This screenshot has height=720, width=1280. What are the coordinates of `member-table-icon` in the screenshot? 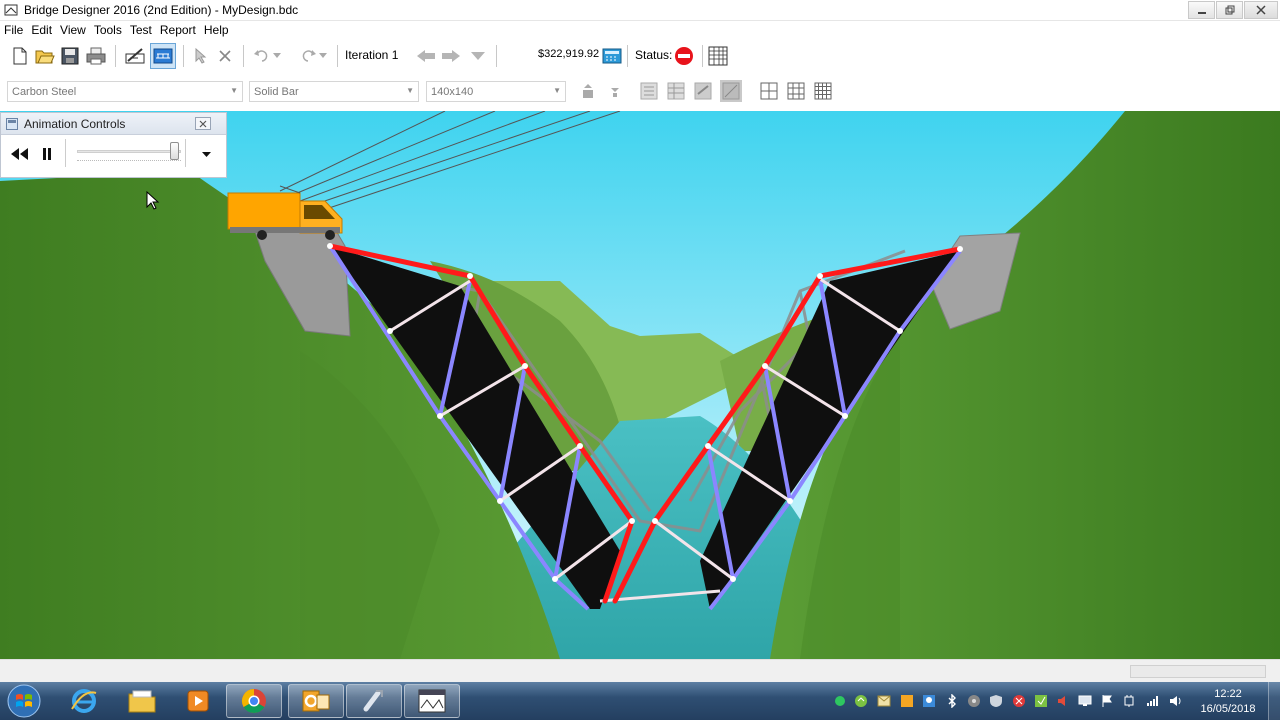 It's located at (676, 91).